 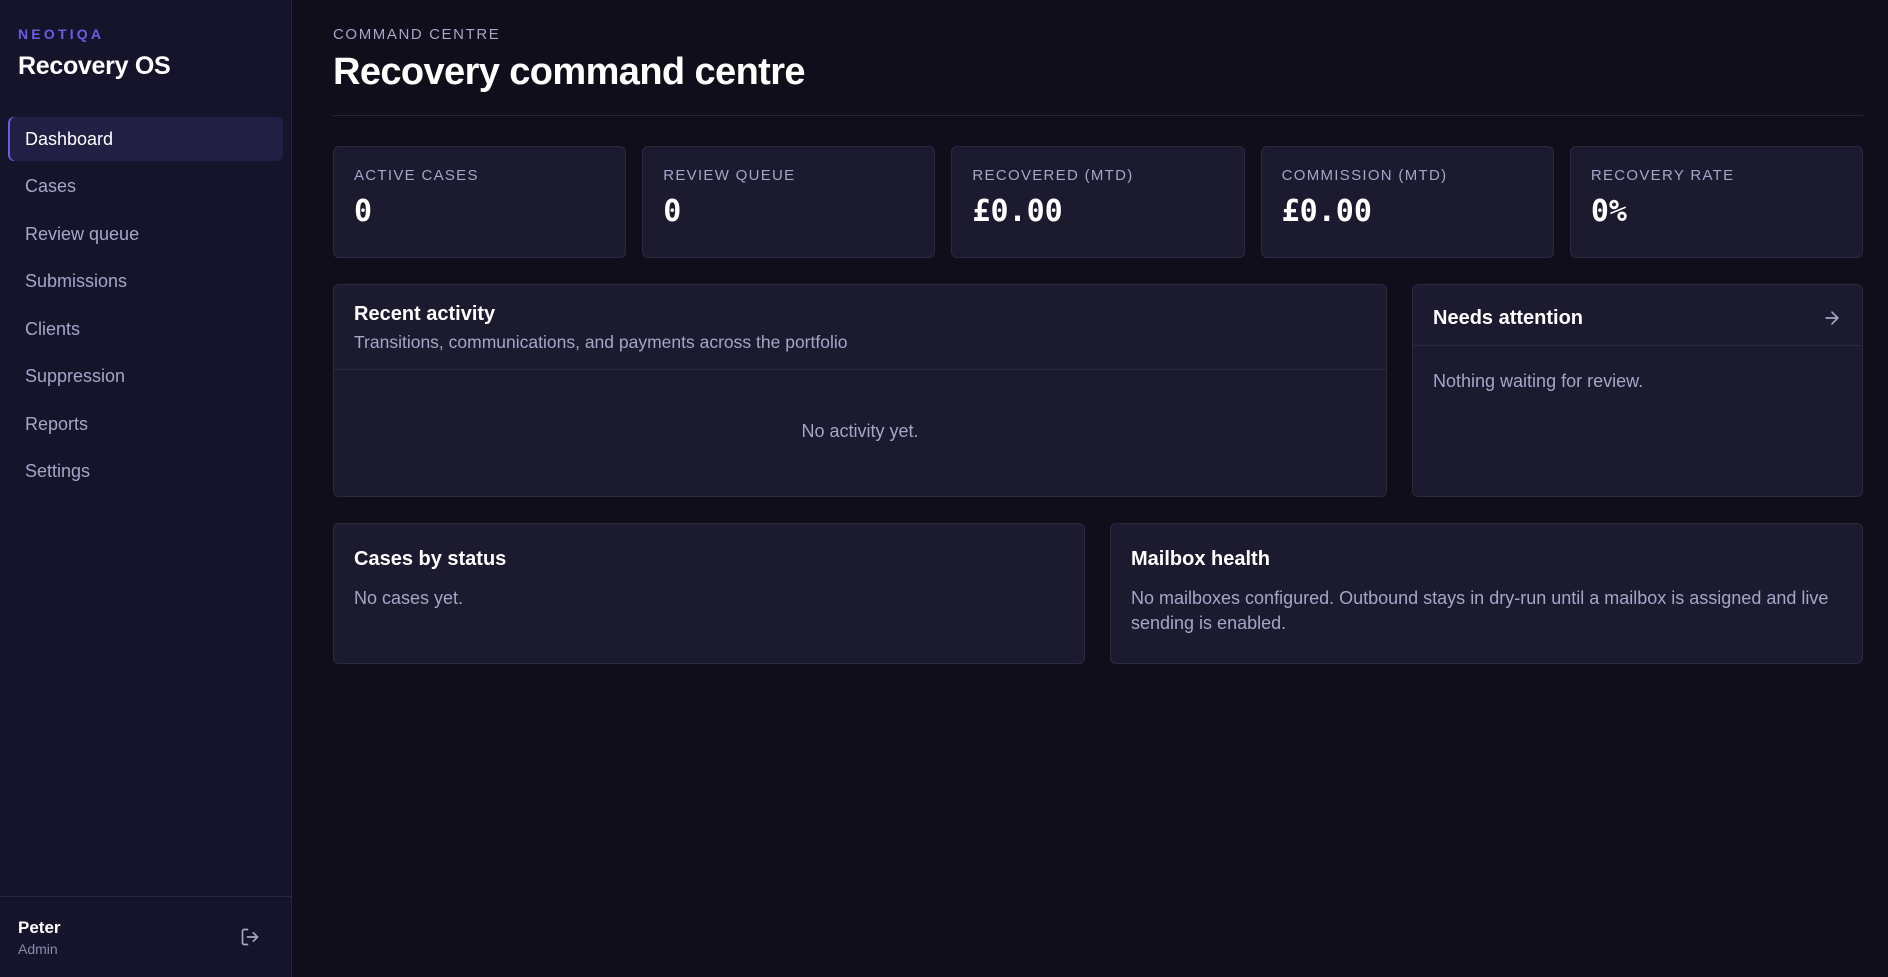 What do you see at coordinates (789, 202) in the screenshot?
I see `stat-card-review-queue: REVIEW QUEUE 0` at bounding box center [789, 202].